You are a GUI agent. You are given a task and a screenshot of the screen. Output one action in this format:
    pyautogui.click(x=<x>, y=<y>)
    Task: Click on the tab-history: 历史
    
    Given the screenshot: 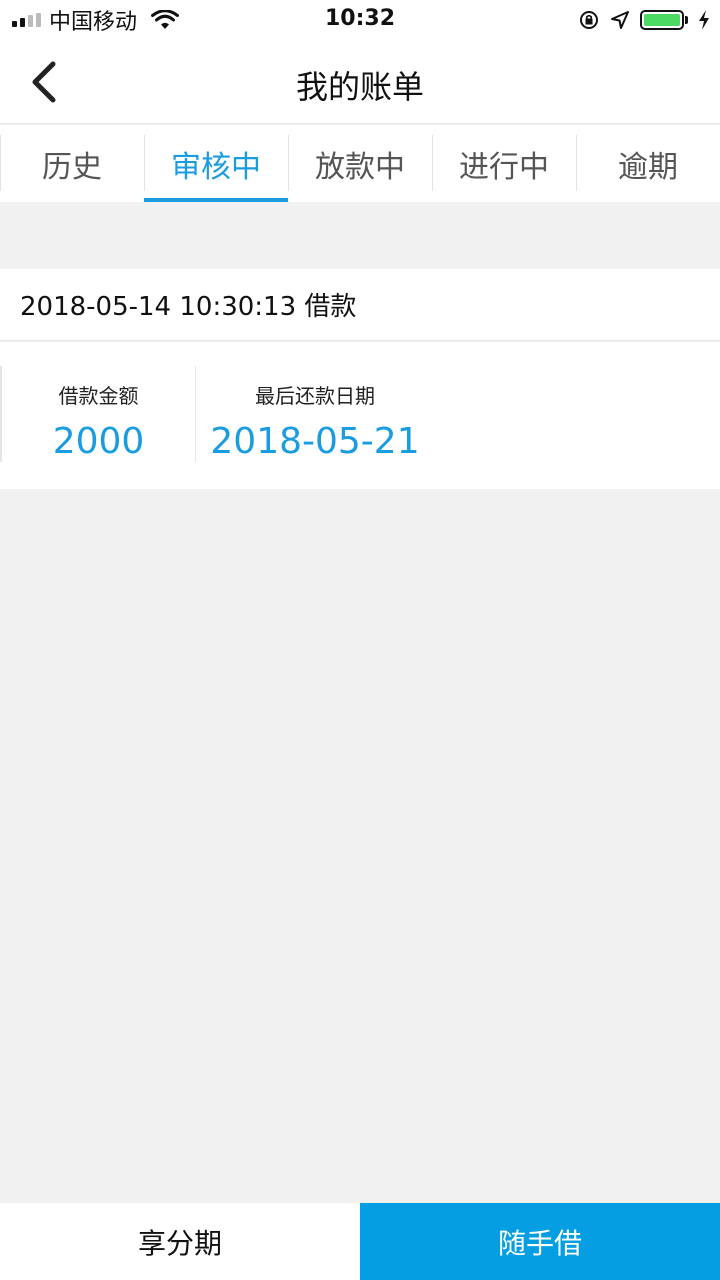 What is the action you would take?
    pyautogui.click(x=72, y=163)
    